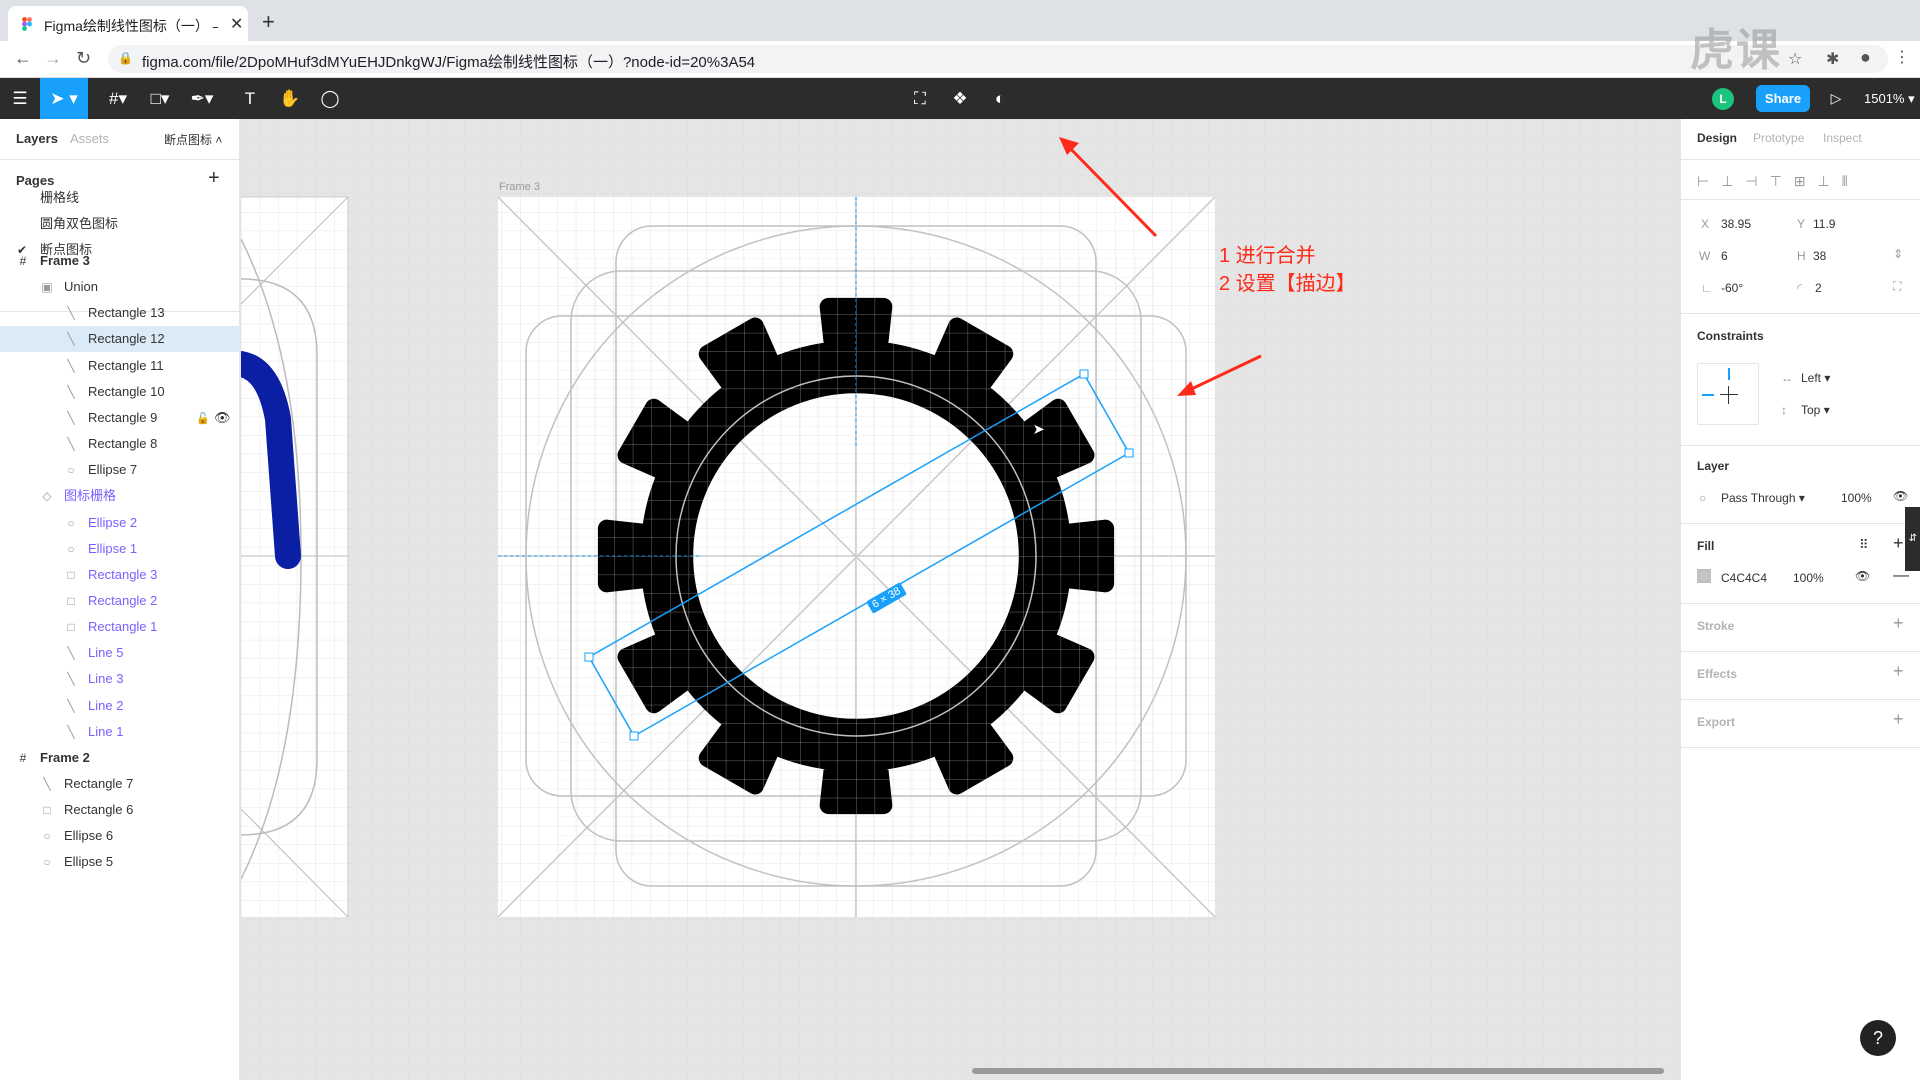  Describe the element at coordinates (93, 679) in the screenshot. I see `layer-row: ╲ Line 3` at that location.